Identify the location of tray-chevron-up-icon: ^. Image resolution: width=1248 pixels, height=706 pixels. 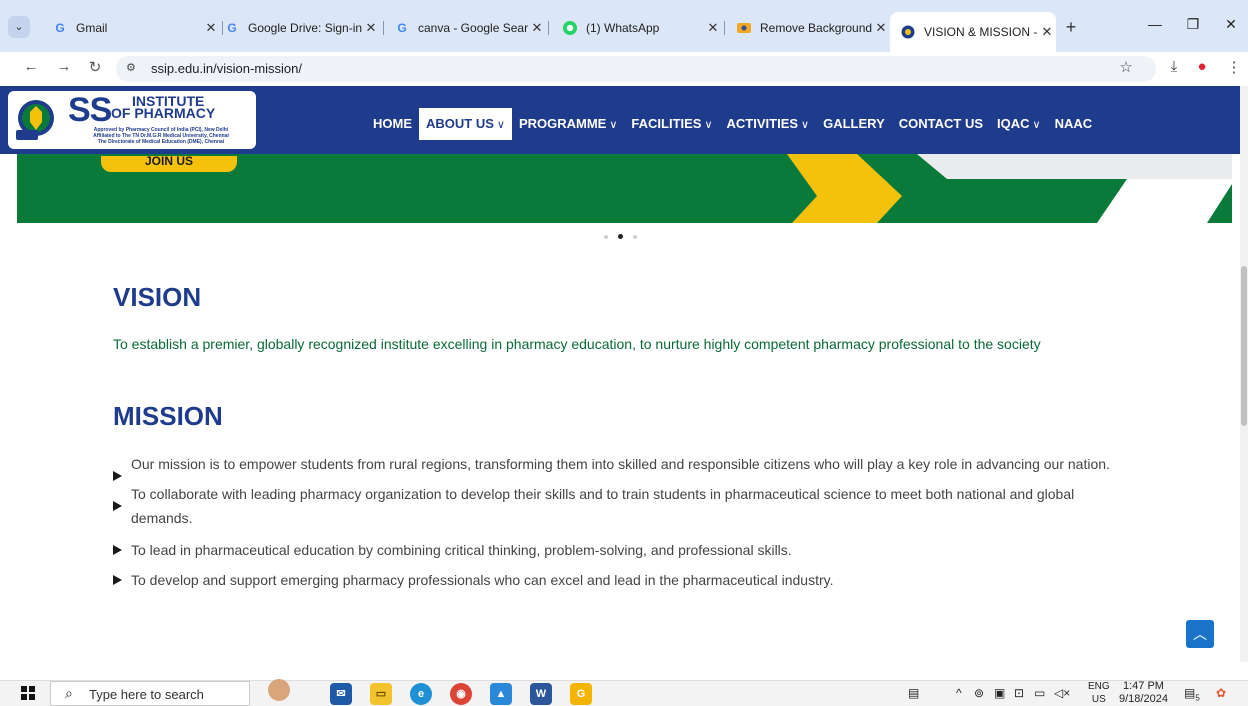
(959, 693).